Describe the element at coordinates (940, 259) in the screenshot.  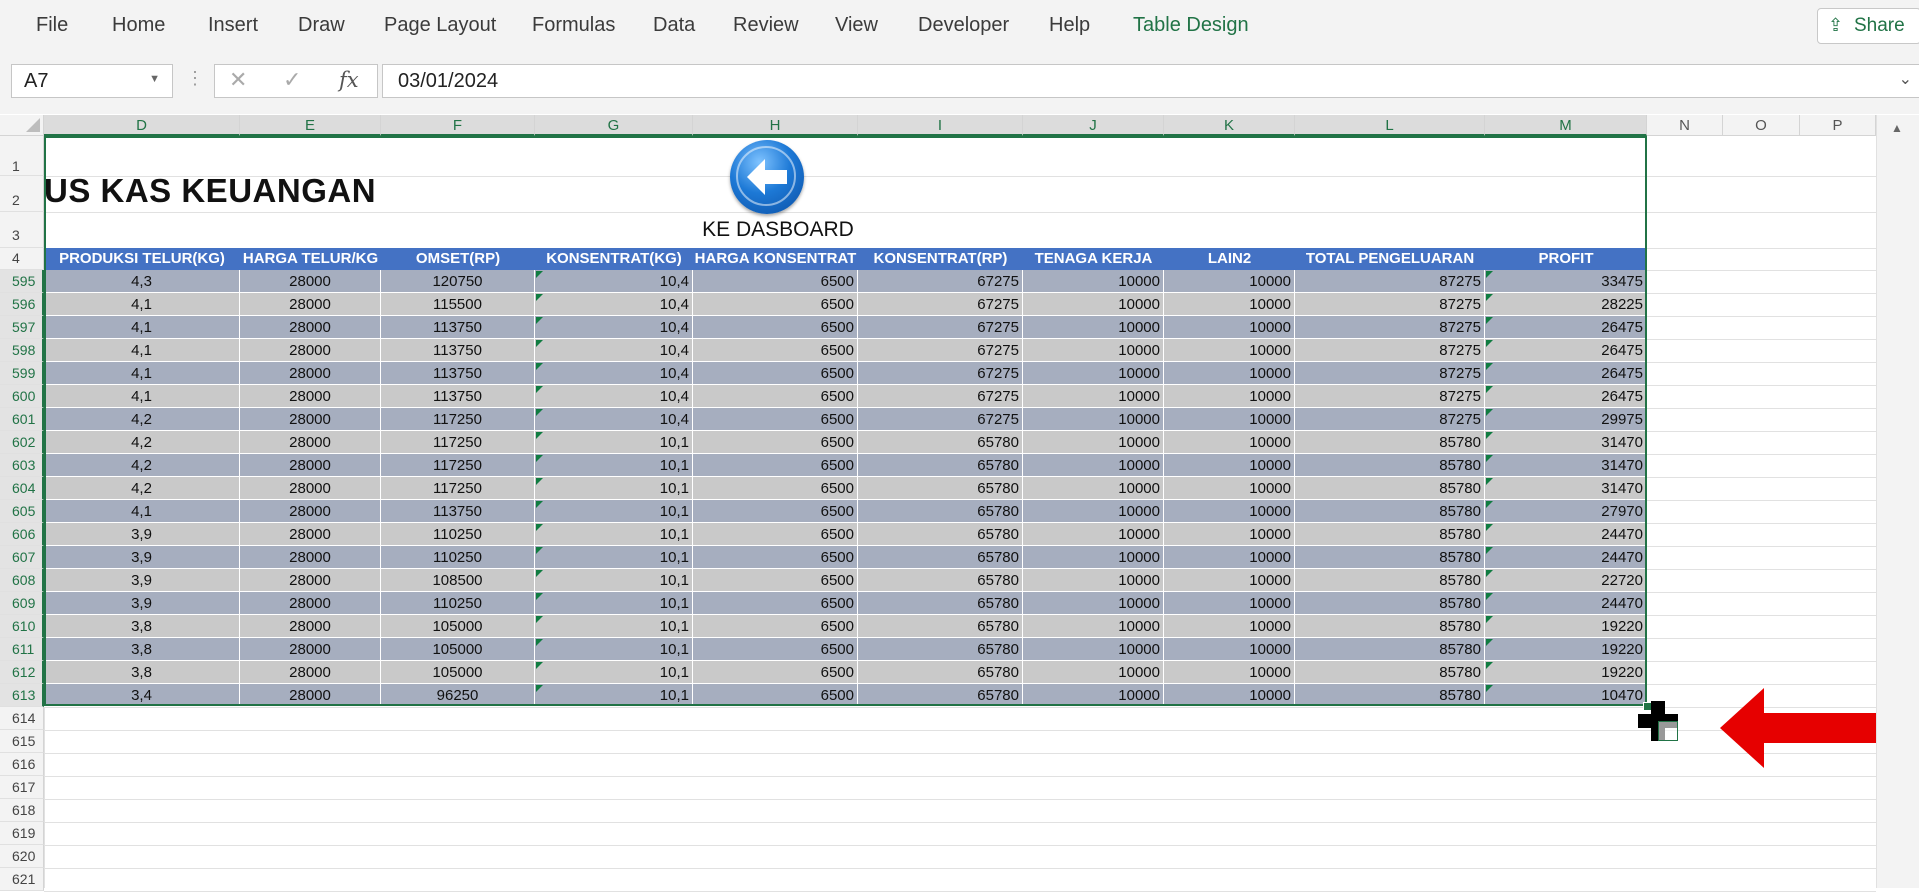
I see `header-konsentrat-rp: KONSENTRAT(RP)` at that location.